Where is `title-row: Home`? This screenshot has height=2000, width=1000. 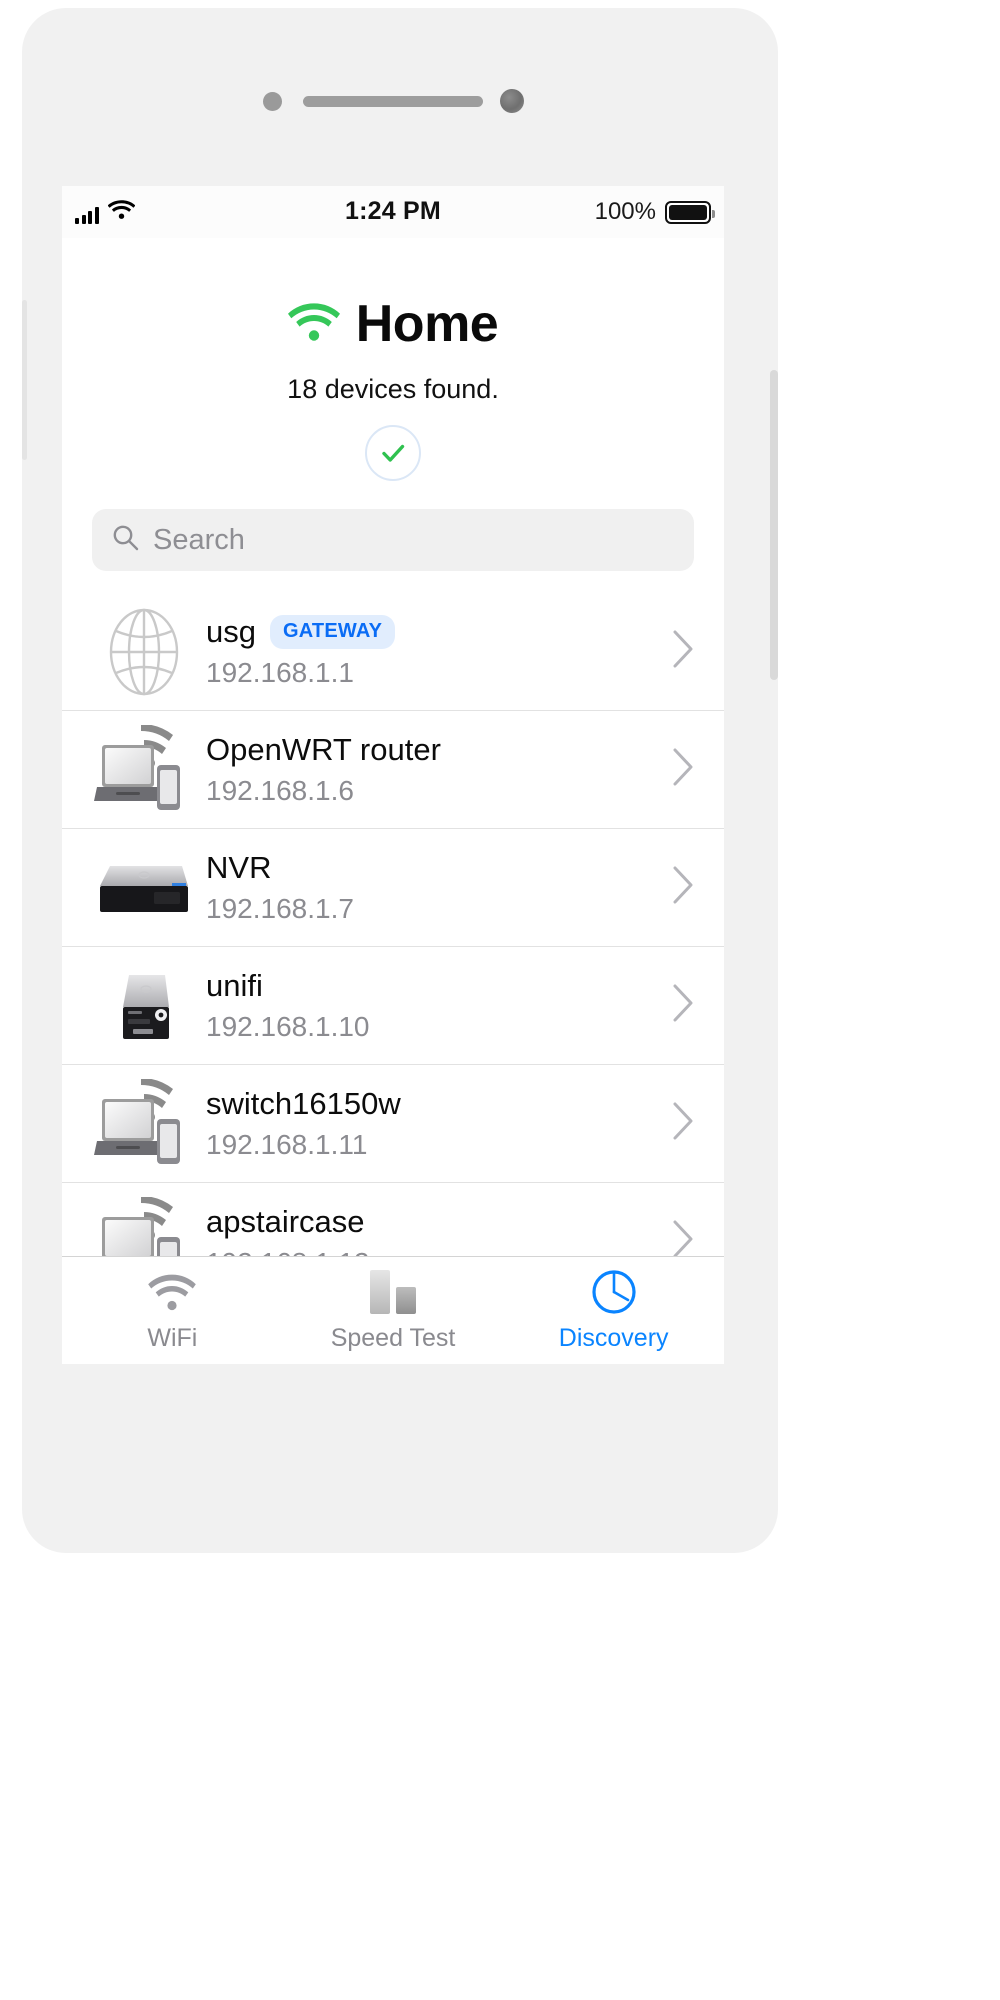 title-row: Home is located at coordinates (393, 324).